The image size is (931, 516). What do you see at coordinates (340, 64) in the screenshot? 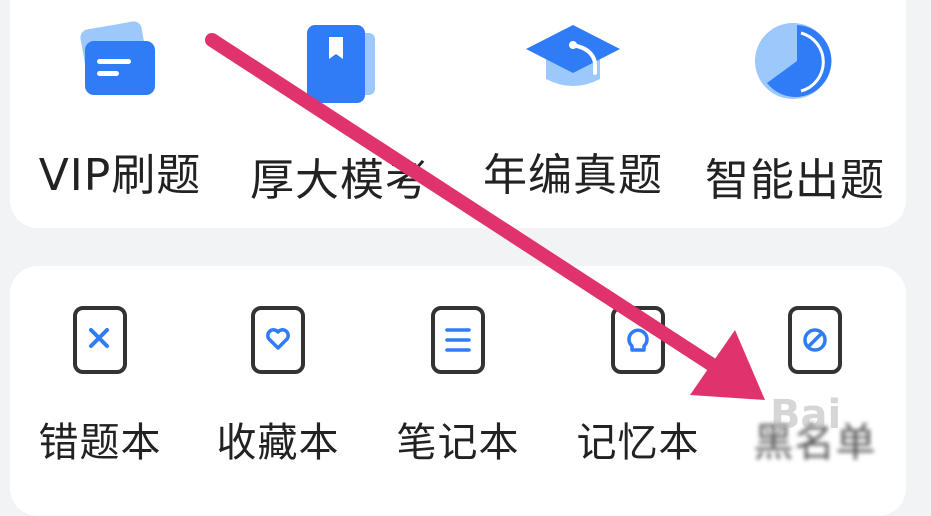
I see `bookmark-book-icon` at bounding box center [340, 64].